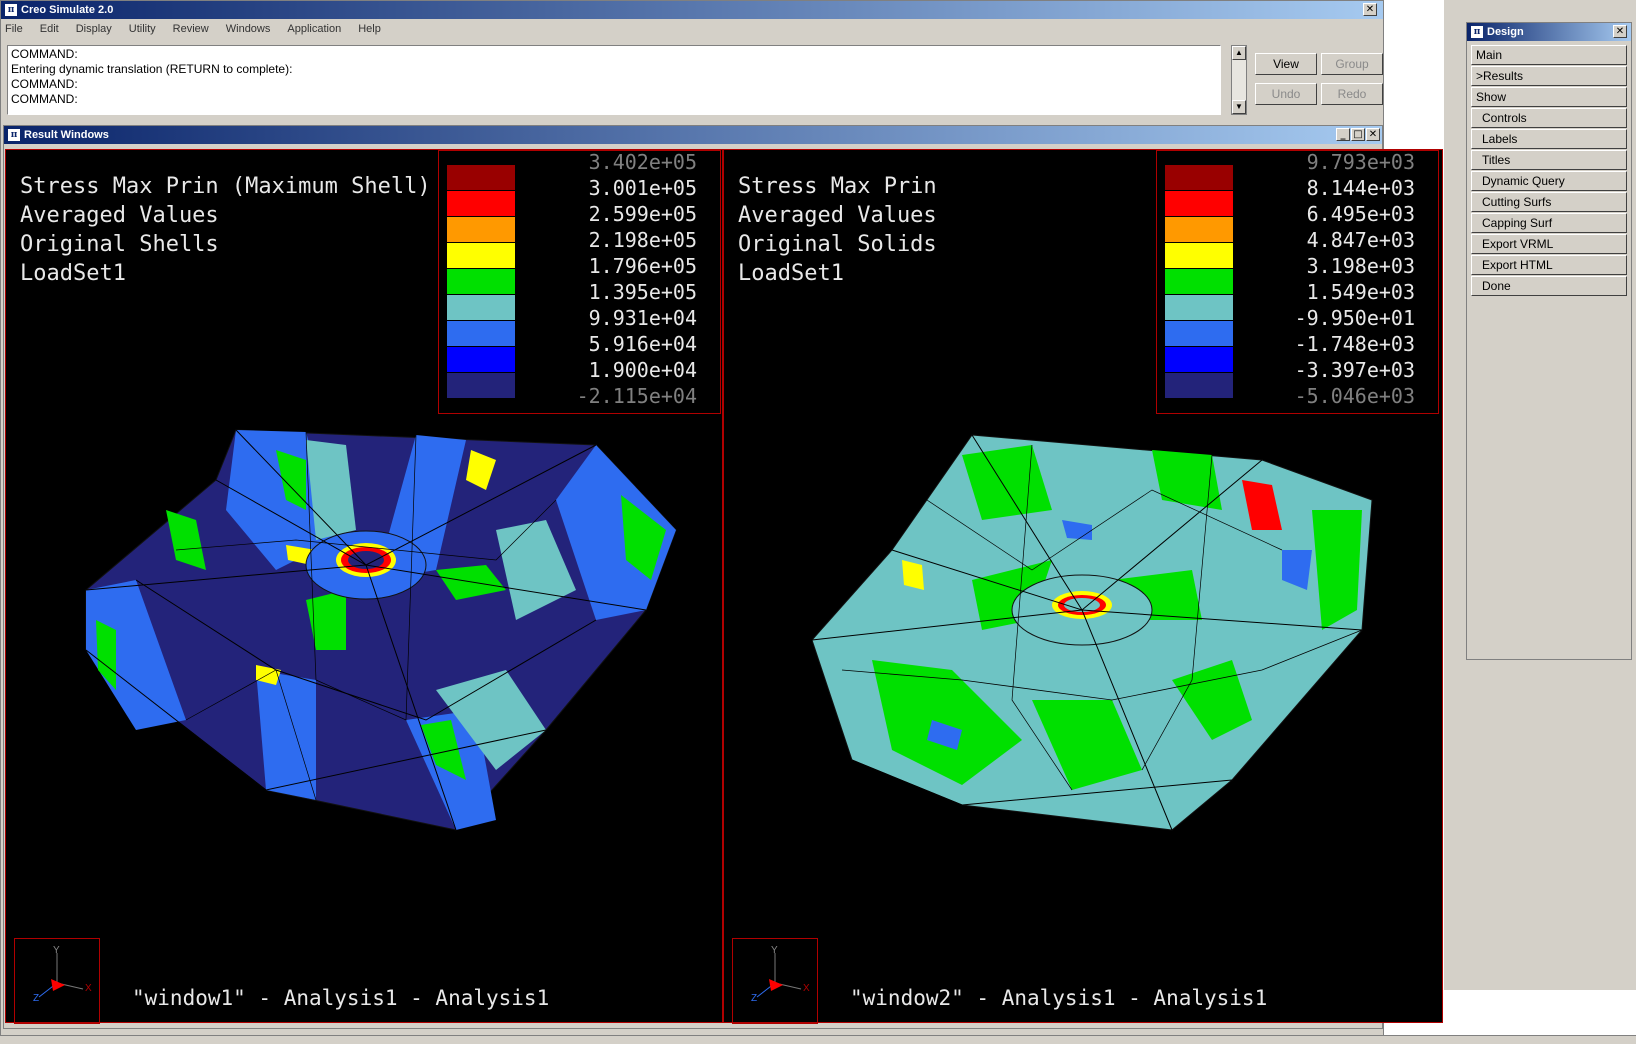 This screenshot has height=1044, width=1636. Describe the element at coordinates (693, 135) in the screenshot. I see `result-titlebar: π Result Windows _ □ ✕` at that location.